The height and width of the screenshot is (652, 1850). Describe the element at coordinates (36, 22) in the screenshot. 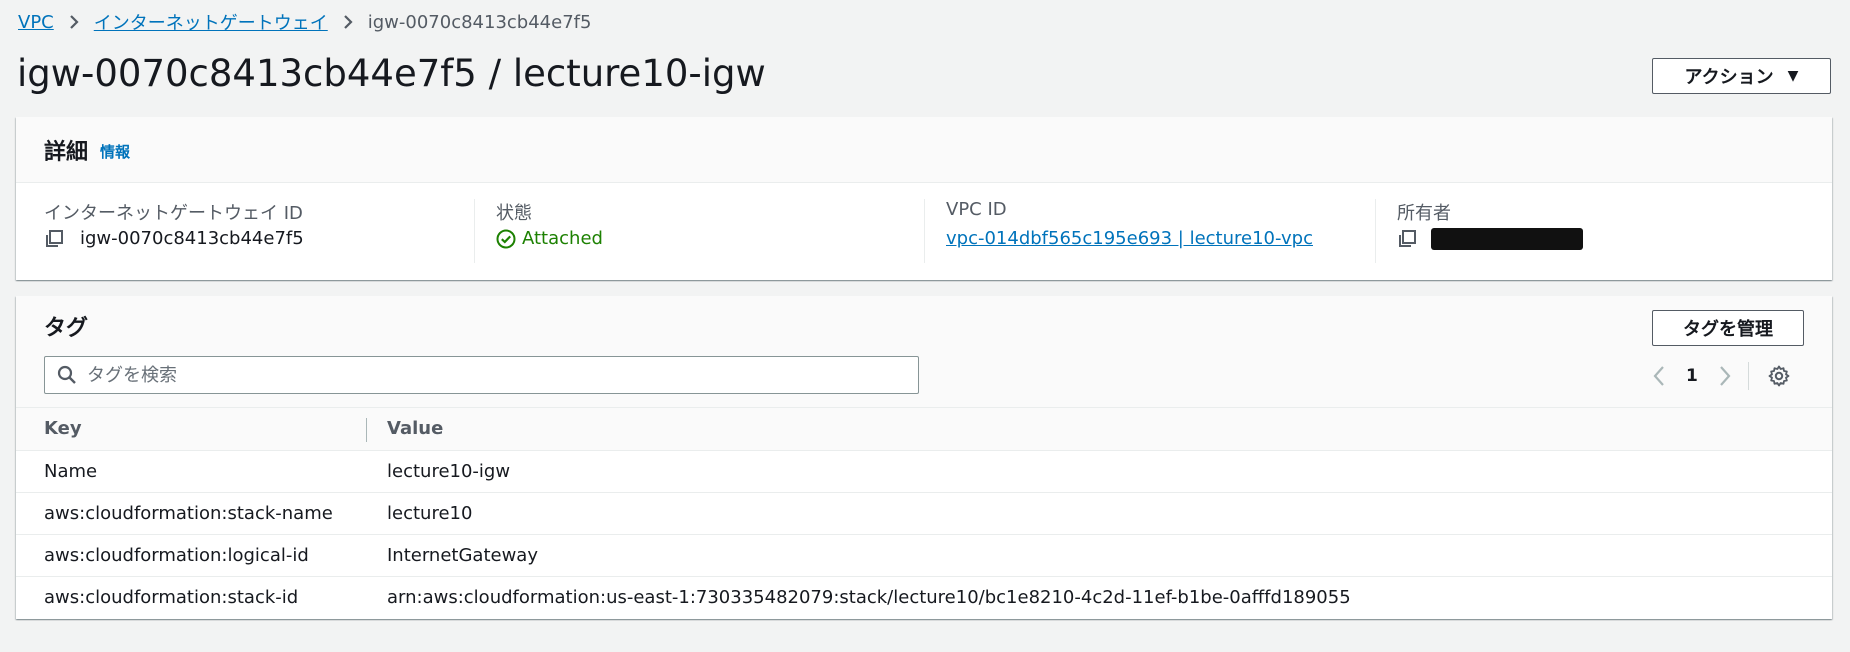

I see `breadcrumb-vpc-link: VPC` at that location.